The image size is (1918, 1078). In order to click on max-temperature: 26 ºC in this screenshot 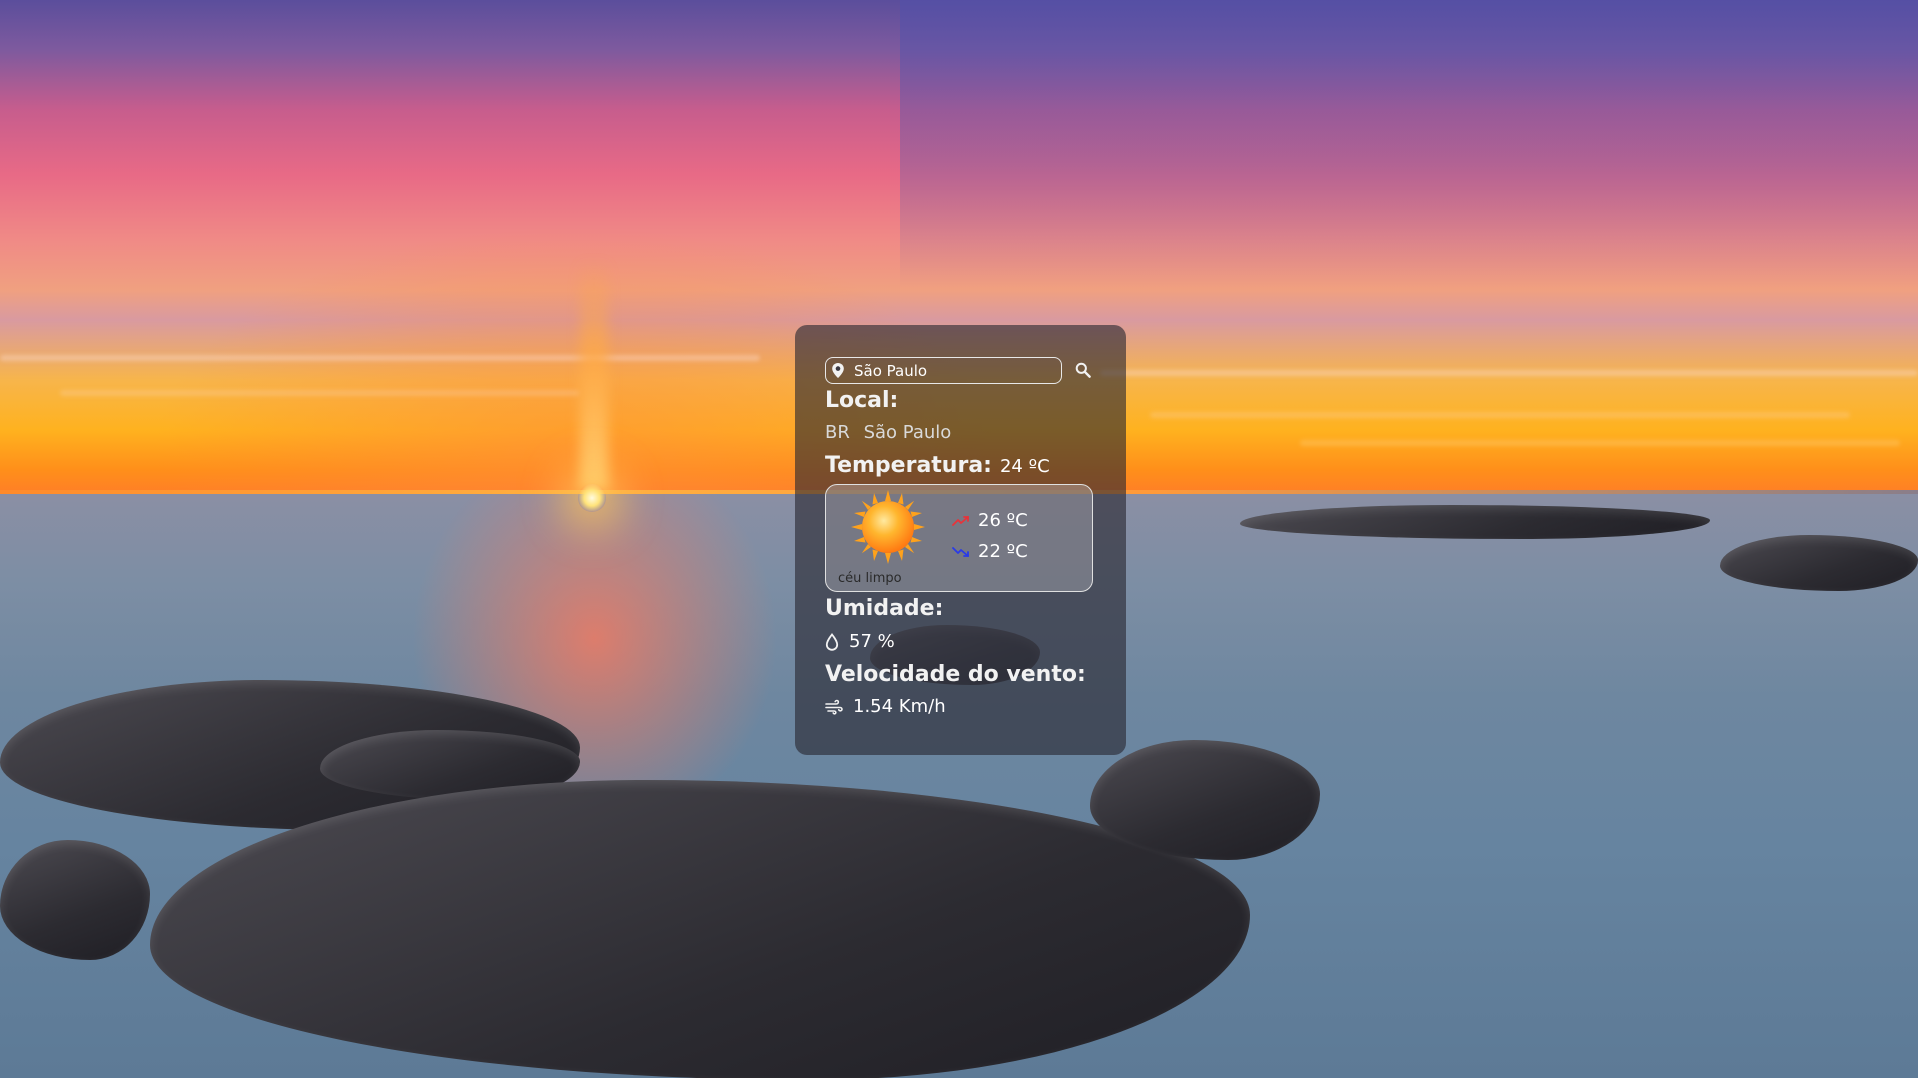, I will do `click(990, 520)`.